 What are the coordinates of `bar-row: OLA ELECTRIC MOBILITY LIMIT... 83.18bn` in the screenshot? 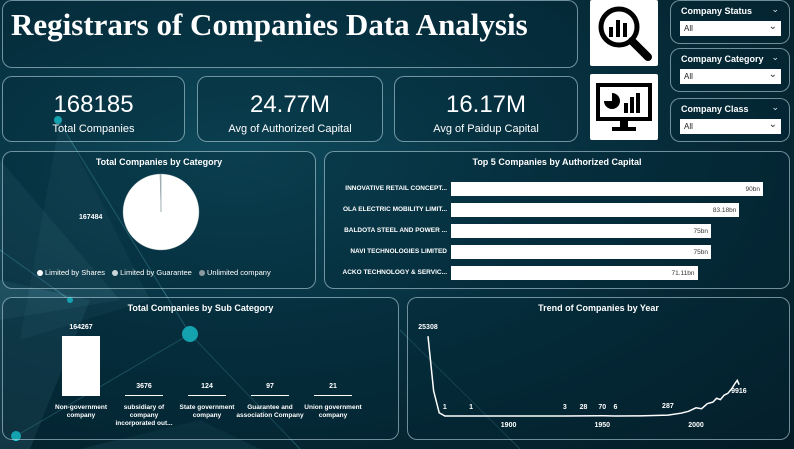 It's located at (545, 210).